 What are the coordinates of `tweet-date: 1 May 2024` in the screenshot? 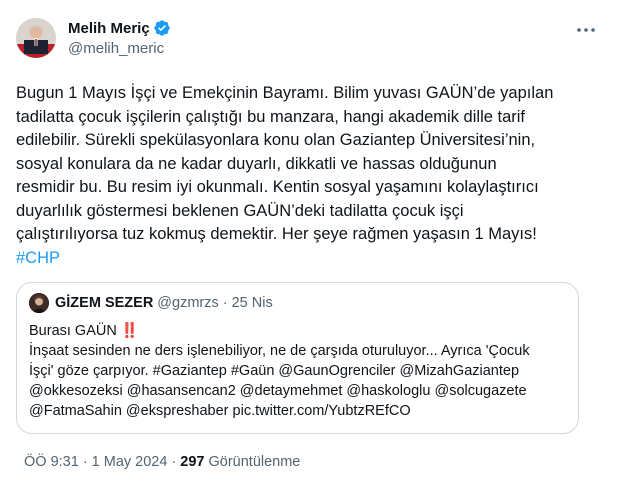 It's located at (130, 462).